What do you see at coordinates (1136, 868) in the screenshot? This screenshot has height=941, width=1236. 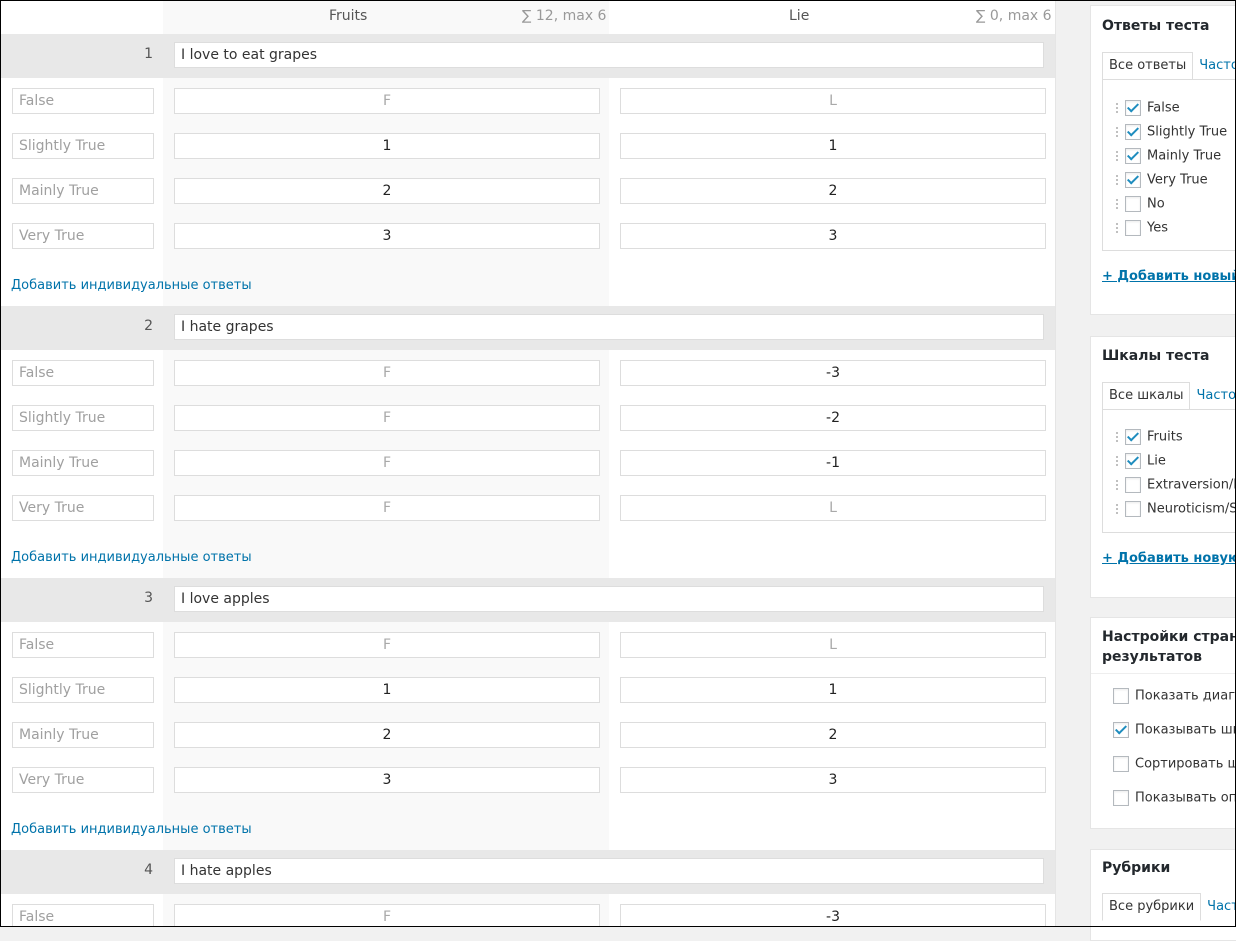 I see `categories-panel-title: Рубрики` at bounding box center [1136, 868].